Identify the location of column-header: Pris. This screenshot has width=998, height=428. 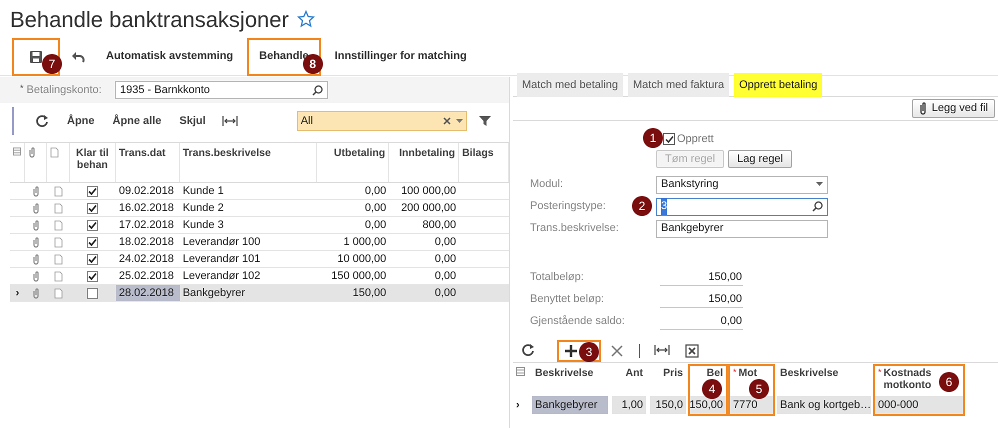
(673, 373).